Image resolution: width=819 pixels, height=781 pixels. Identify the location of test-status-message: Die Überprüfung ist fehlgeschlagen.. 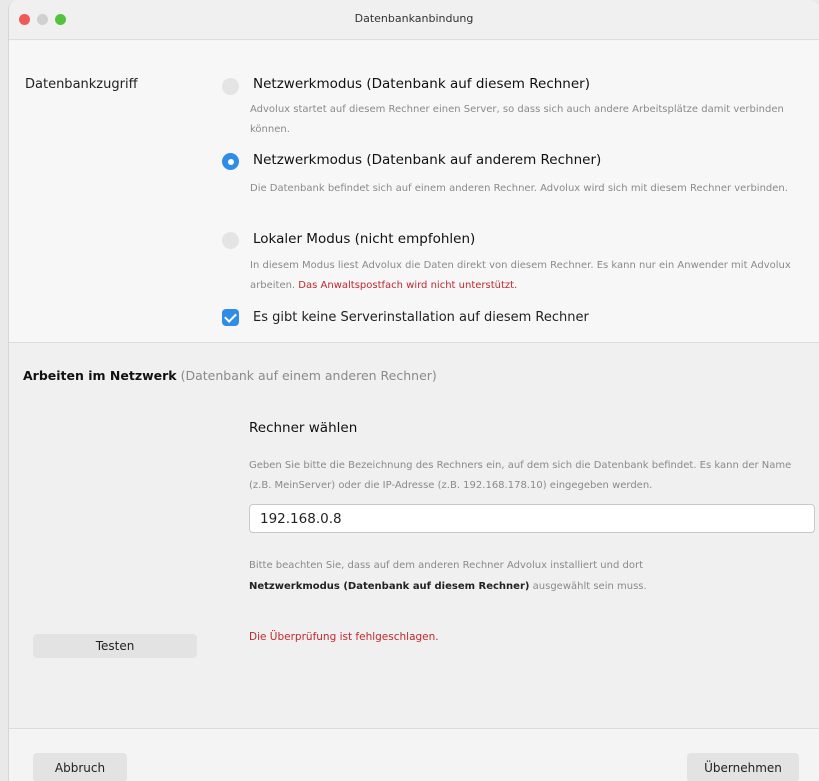
(344, 637).